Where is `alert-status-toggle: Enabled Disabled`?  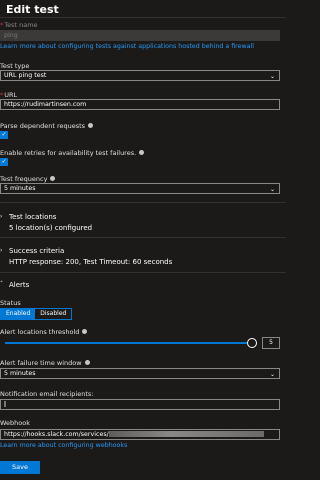 alert-status-toggle: Enabled Disabled is located at coordinates (36, 314).